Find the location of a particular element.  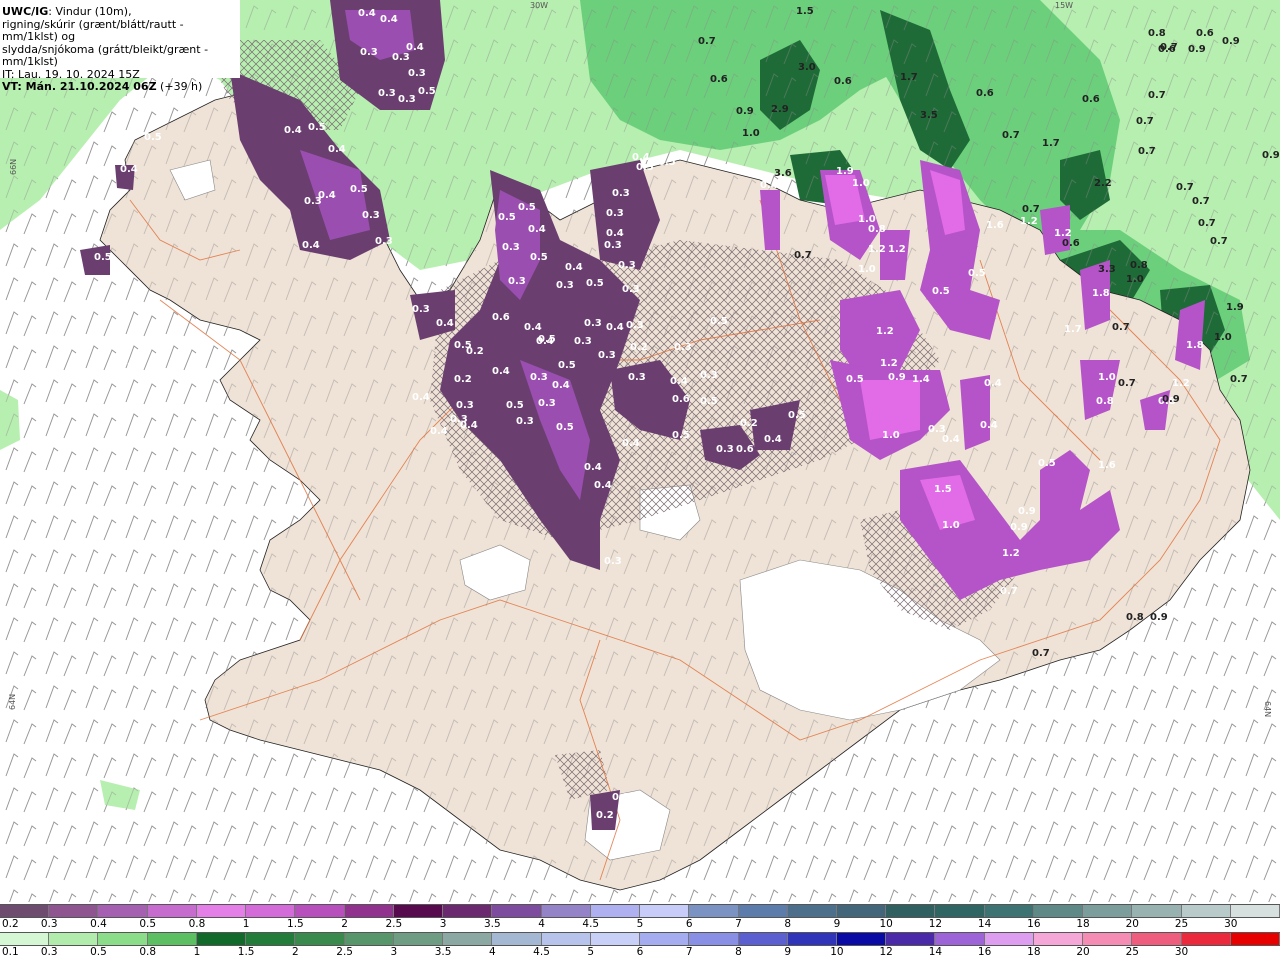

precip-value-label: 1.8 is located at coordinates (1195, 345).